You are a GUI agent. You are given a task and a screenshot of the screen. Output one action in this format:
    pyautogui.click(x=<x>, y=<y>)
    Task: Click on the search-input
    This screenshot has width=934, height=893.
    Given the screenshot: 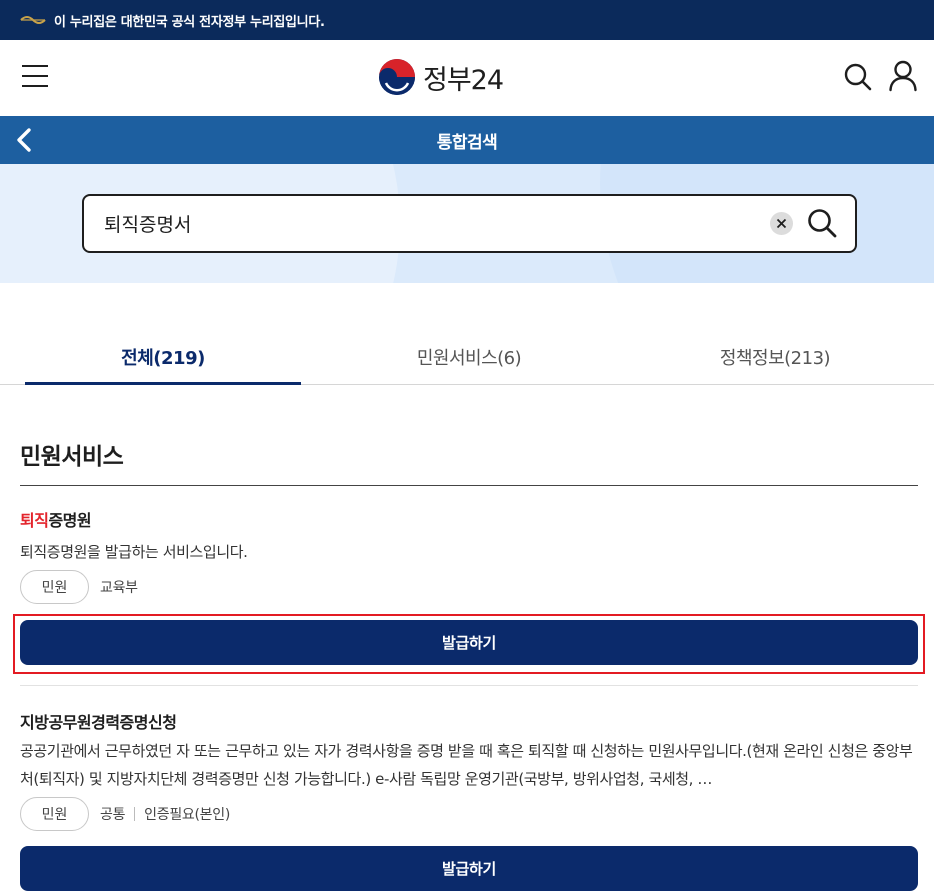 What is the action you would take?
    pyautogui.click(x=424, y=223)
    